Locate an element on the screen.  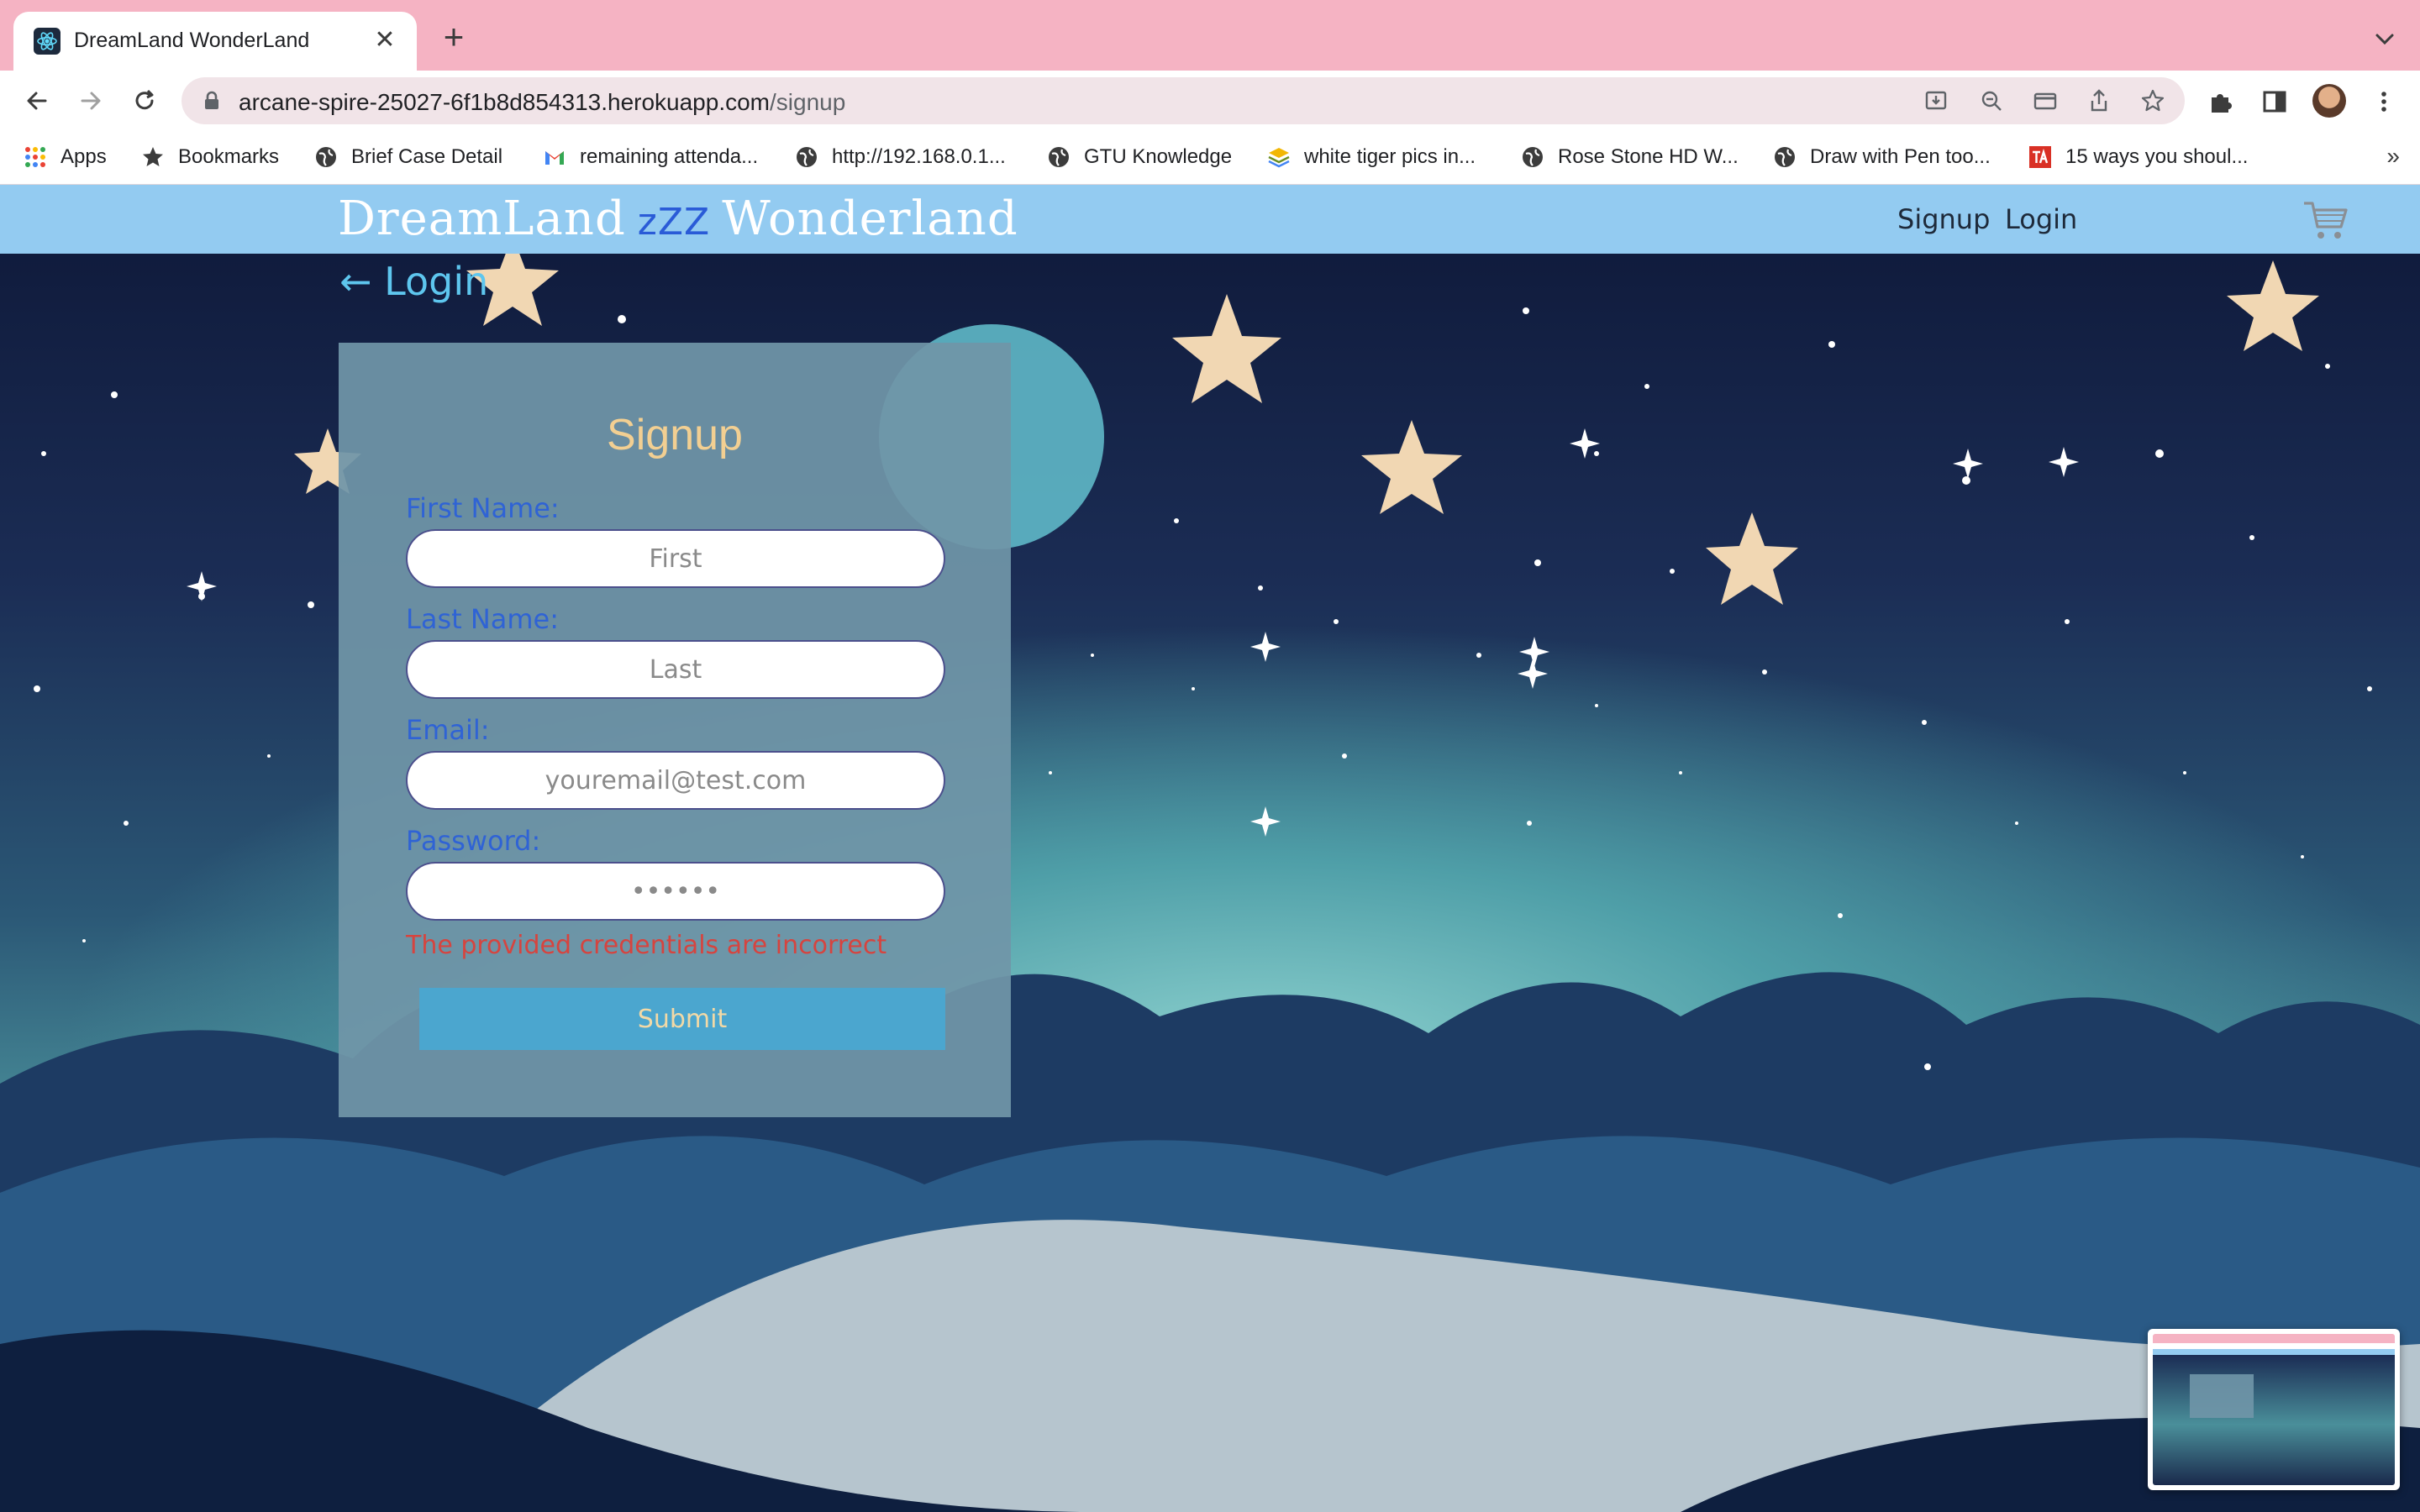
reload-icon is located at coordinates (144, 101).